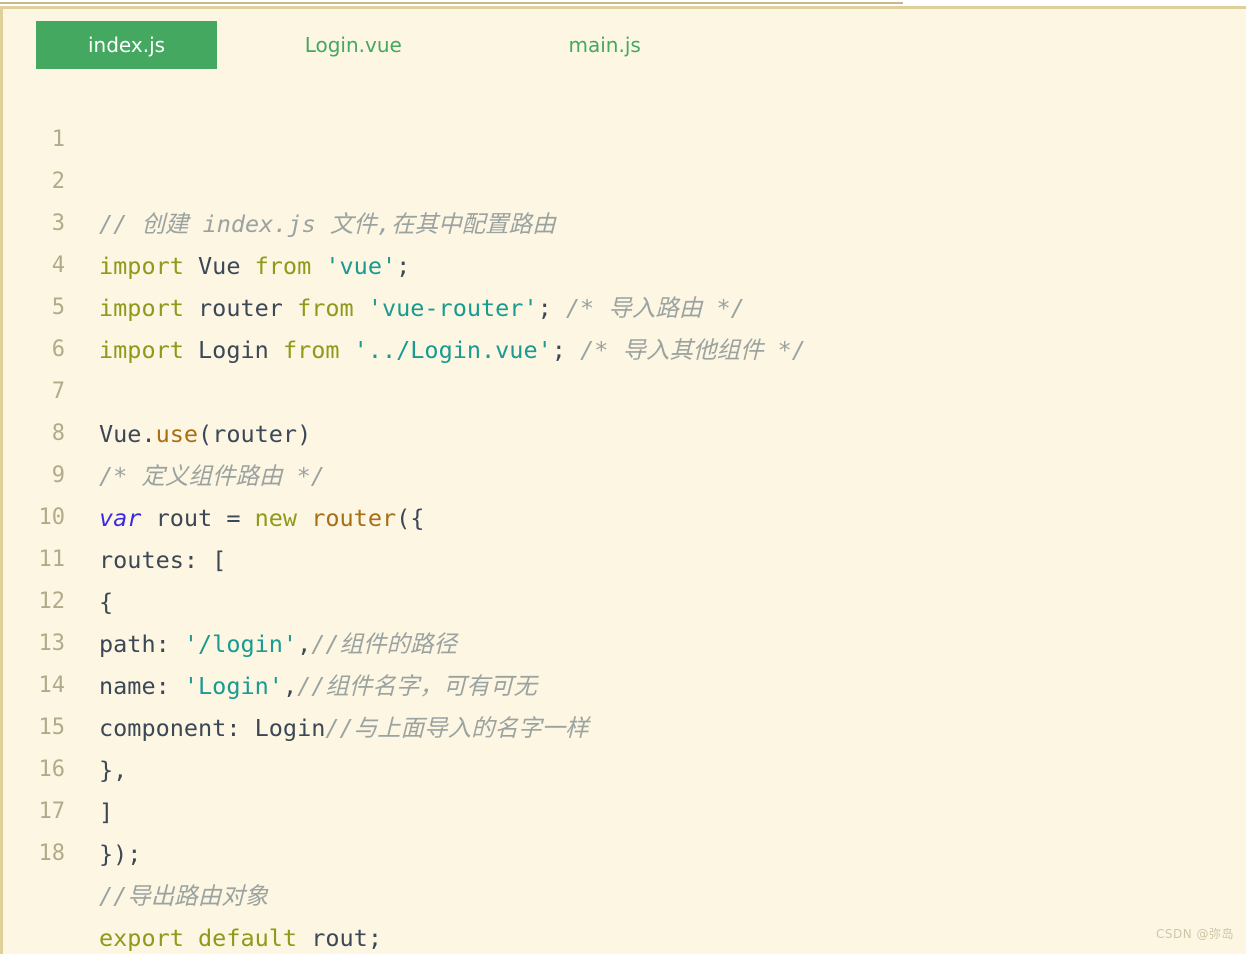  I want to click on tab-login-vue: Login.vue, so click(353, 41).